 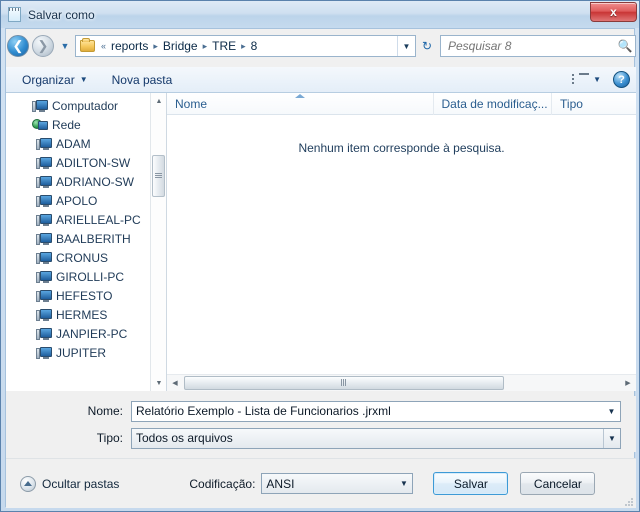 I want to click on breadcrumb-overflow: «, so click(x=103, y=46).